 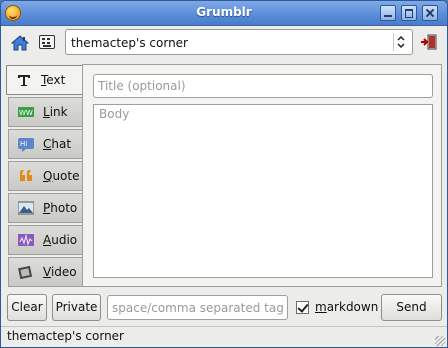 I want to click on combo-arrows-icon, so click(x=399, y=42).